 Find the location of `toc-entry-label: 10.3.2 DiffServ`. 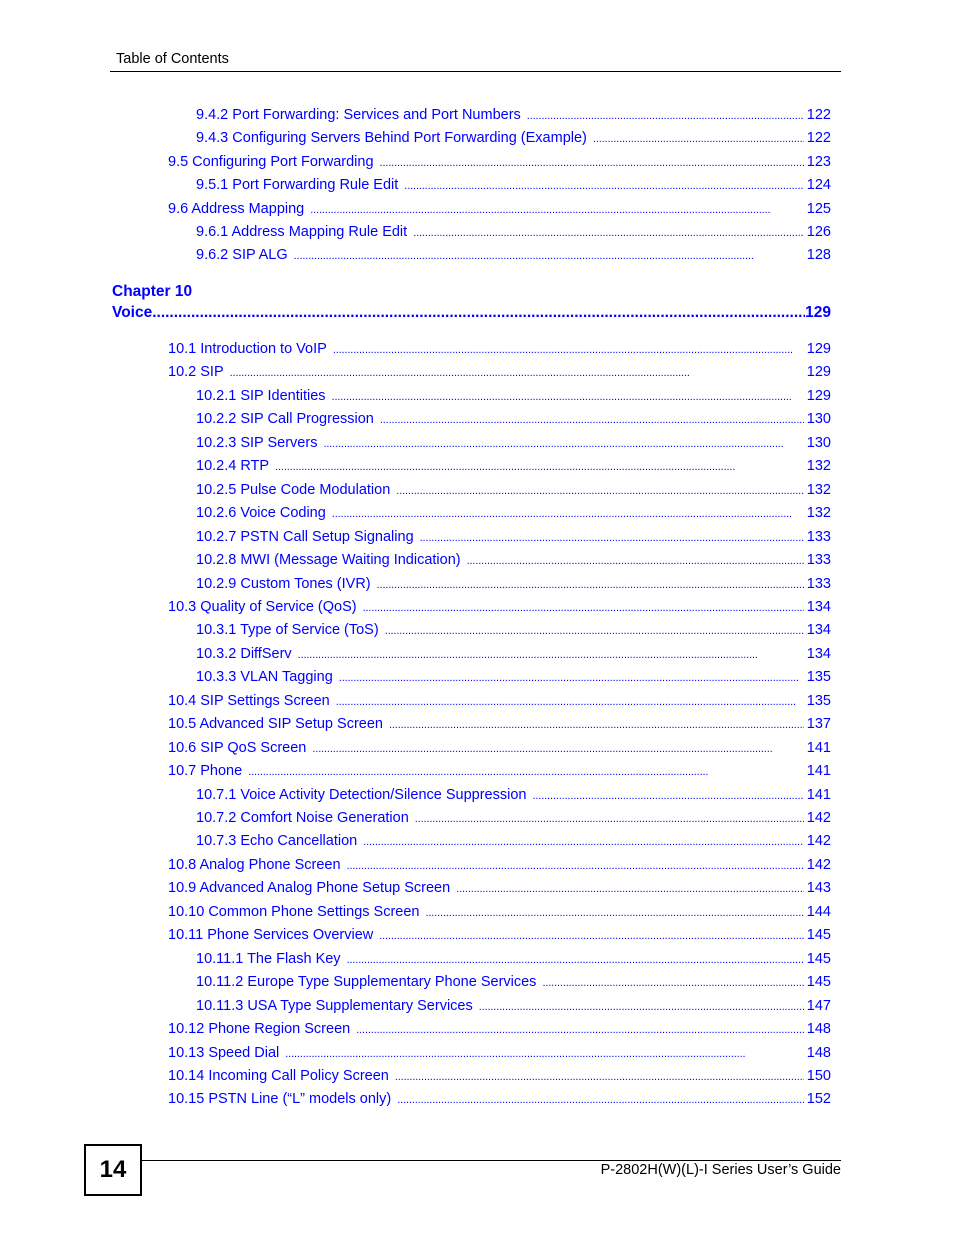

toc-entry-label: 10.3.2 DiffServ is located at coordinates (244, 653).